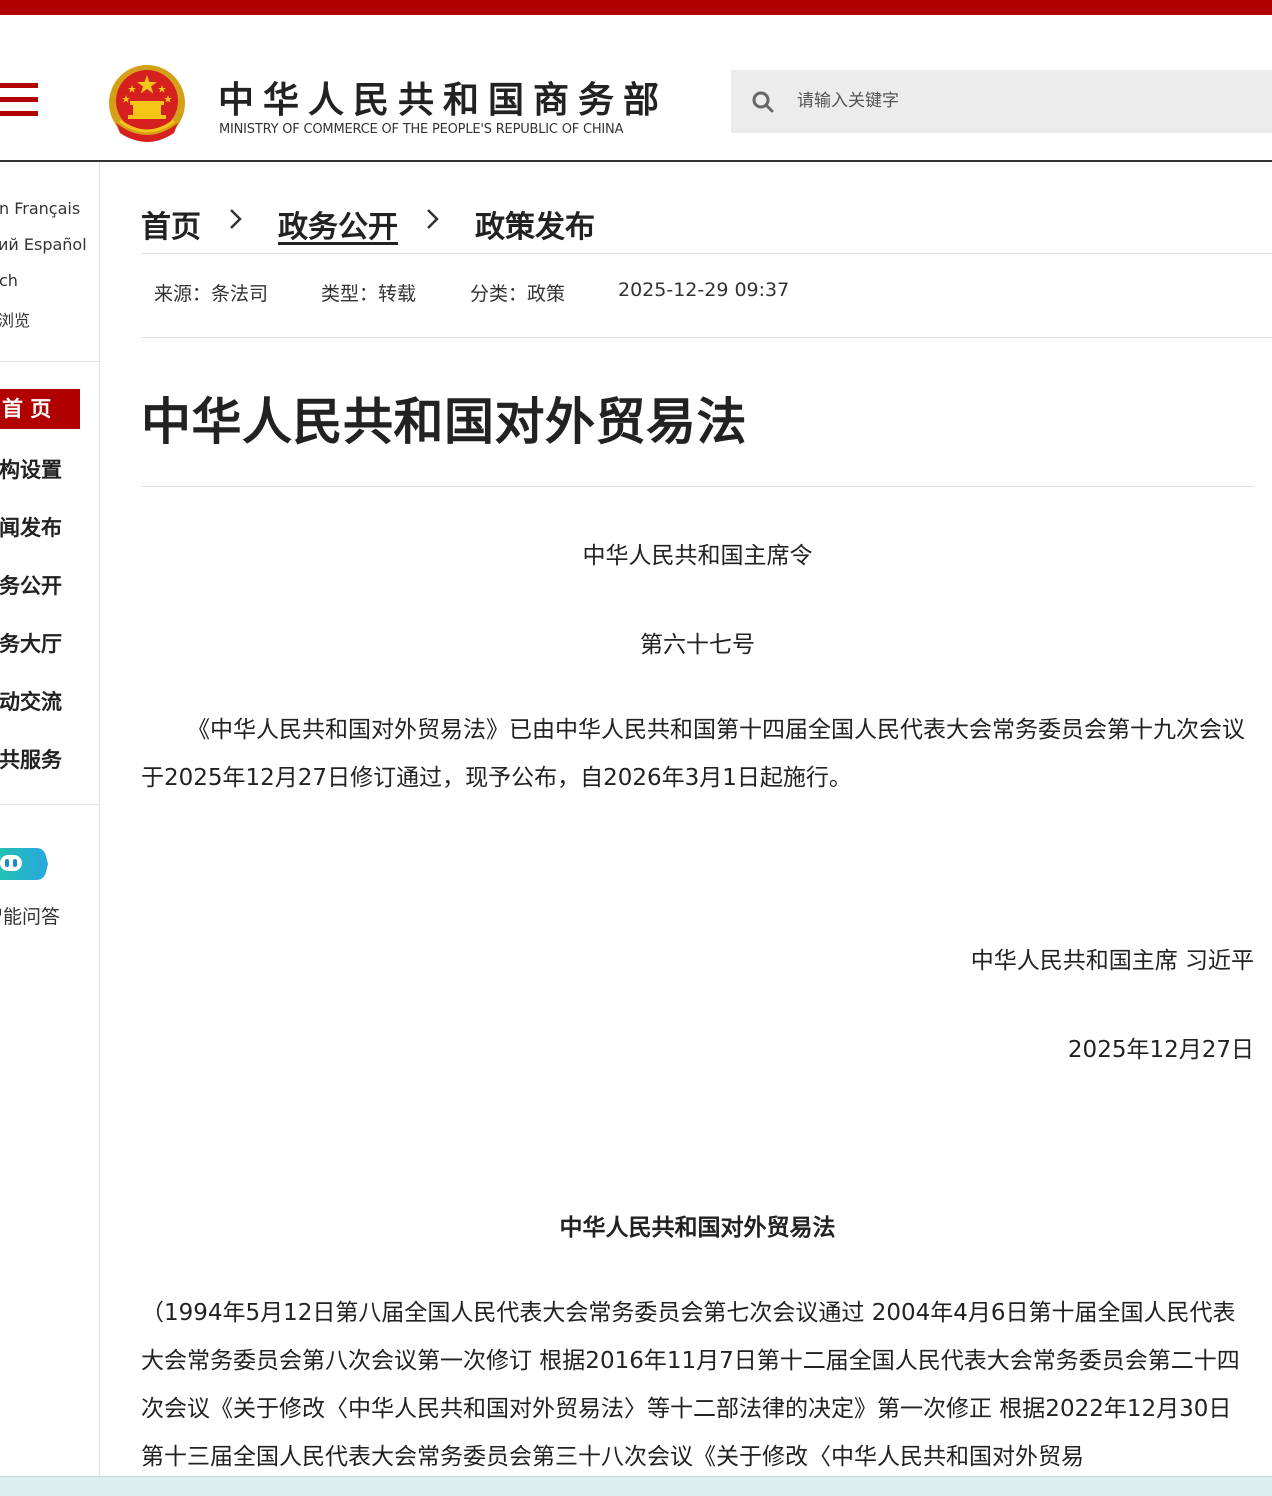 The width and height of the screenshot is (1272, 1496). I want to click on decree-heading: 中华人民共和国主席令, so click(697, 556).